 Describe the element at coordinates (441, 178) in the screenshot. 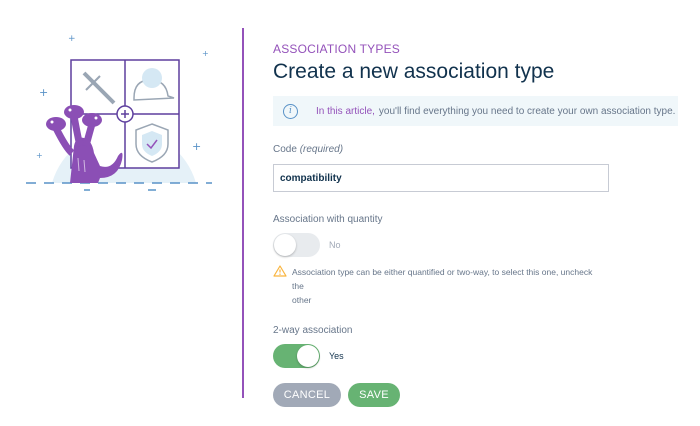

I see `code-input: compatibility` at that location.